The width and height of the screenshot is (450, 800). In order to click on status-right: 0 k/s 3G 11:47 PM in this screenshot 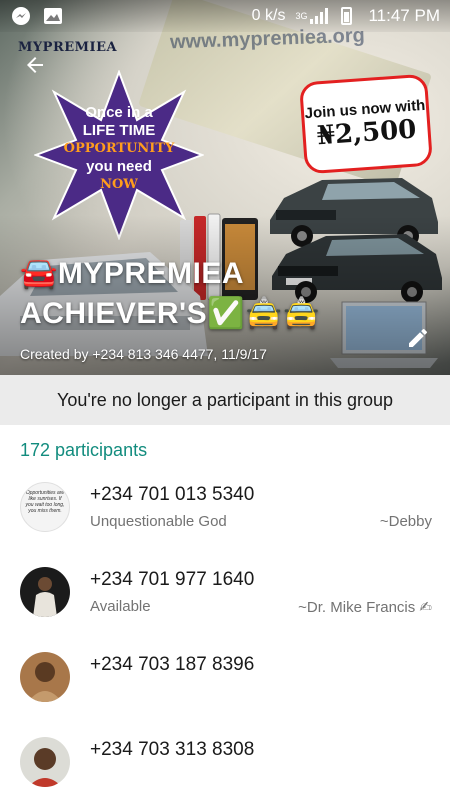, I will do `click(346, 16)`.